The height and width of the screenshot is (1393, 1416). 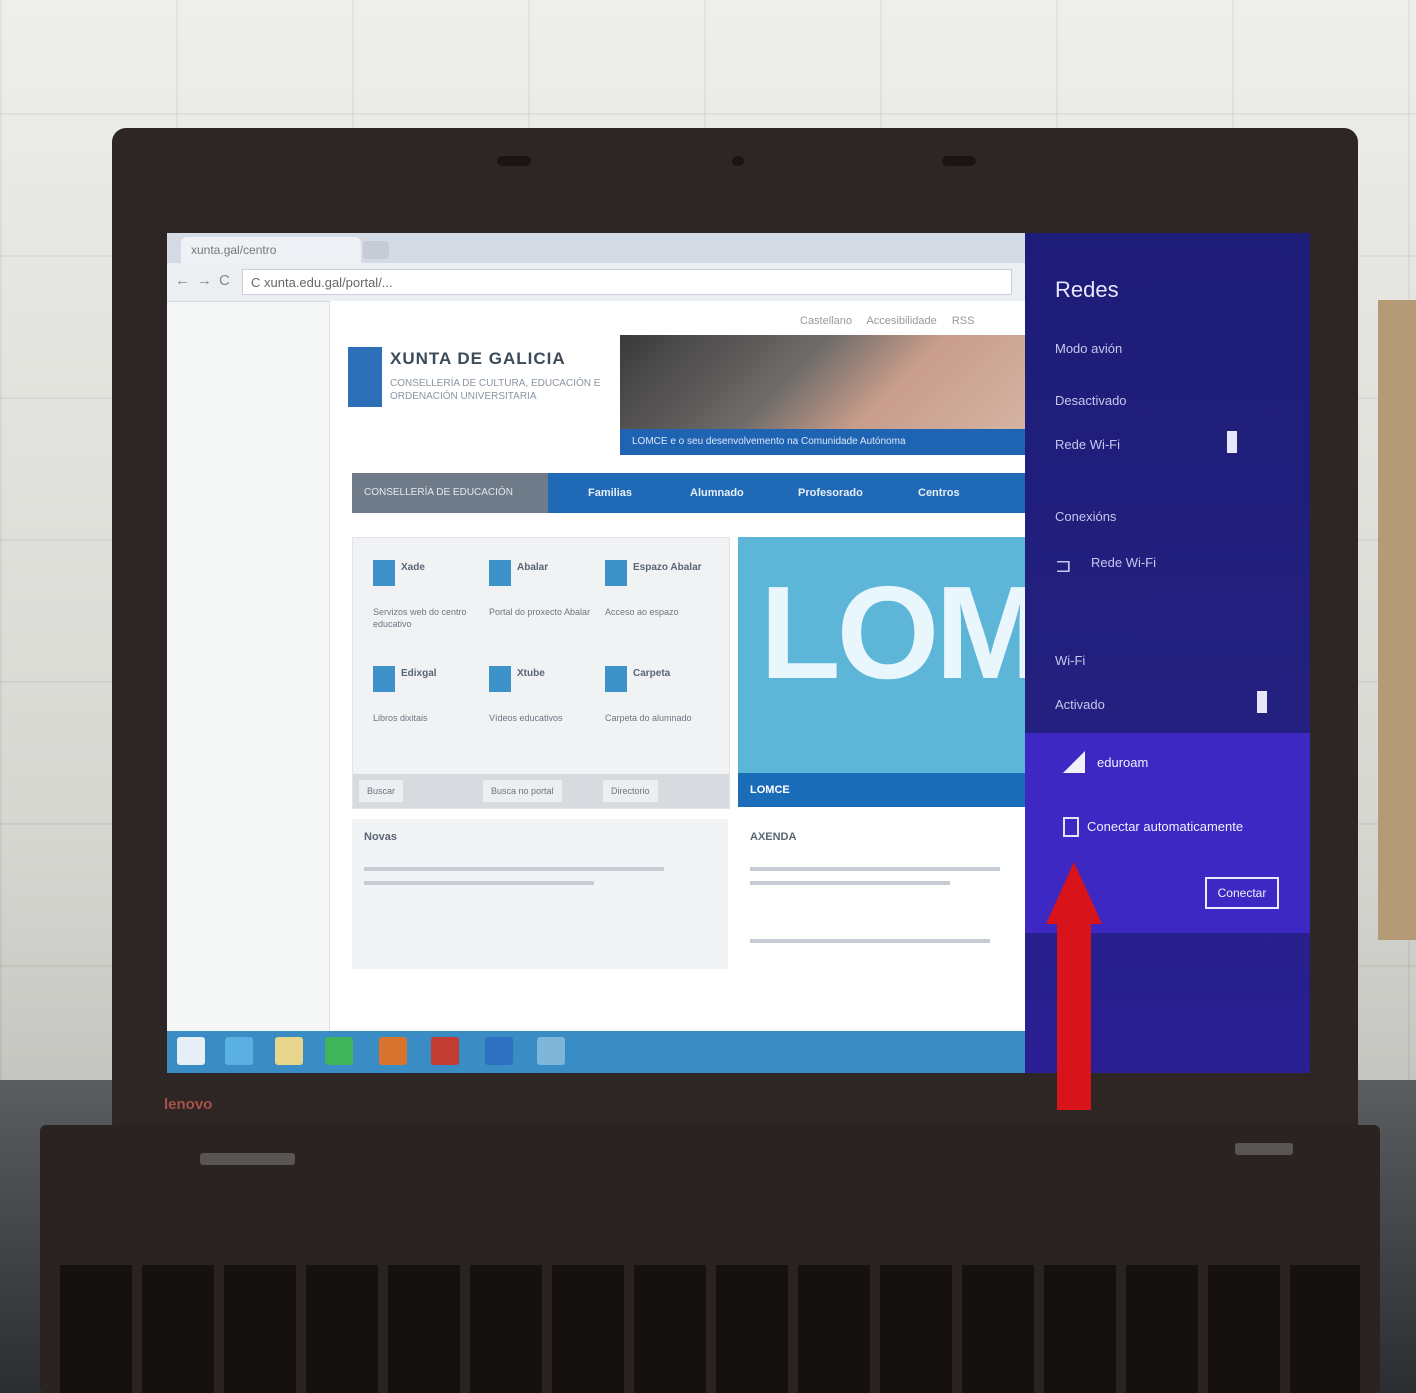 I want to click on news-heading: Novas, so click(x=381, y=837).